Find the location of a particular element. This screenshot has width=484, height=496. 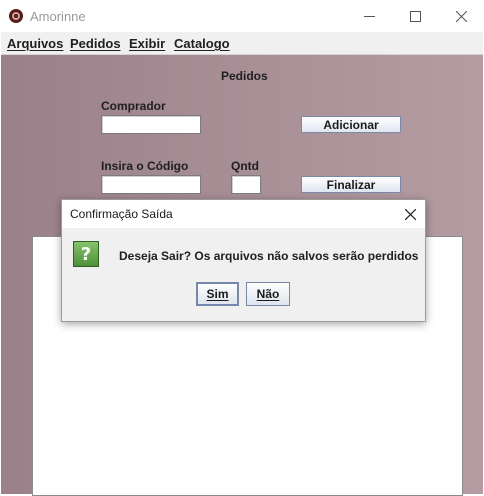

dialog-close-button is located at coordinates (410, 214).